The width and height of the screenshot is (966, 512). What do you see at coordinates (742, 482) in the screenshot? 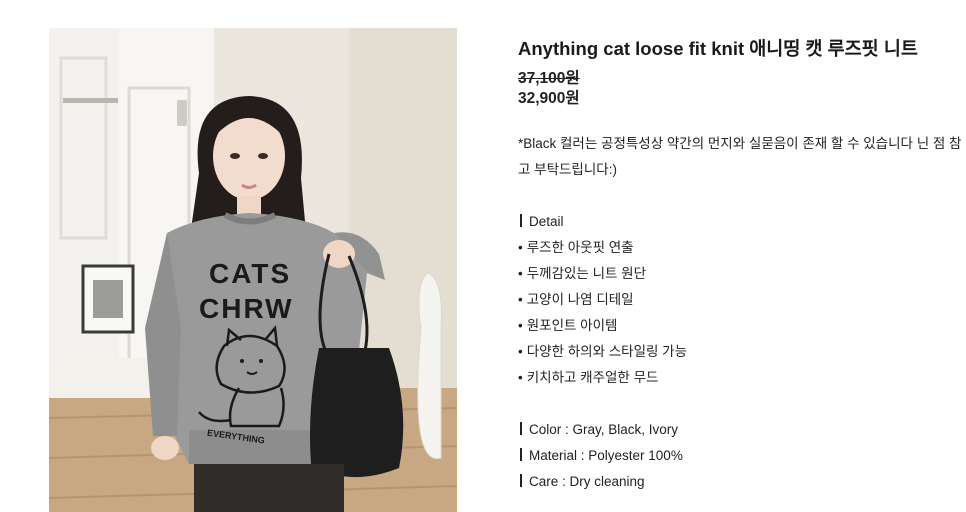
I see `spec-care: Care : Dry cleaning` at bounding box center [742, 482].